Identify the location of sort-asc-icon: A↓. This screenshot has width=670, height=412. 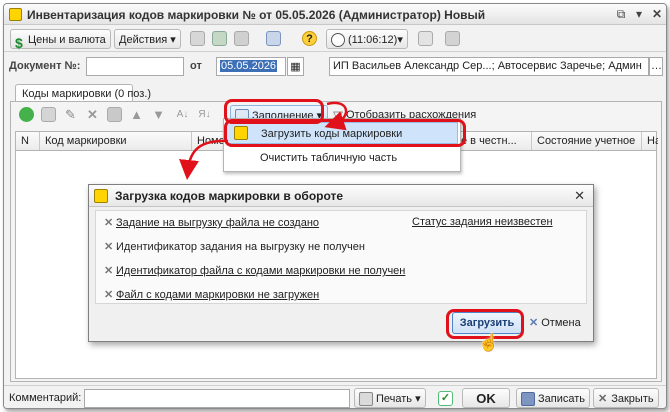
(182, 114).